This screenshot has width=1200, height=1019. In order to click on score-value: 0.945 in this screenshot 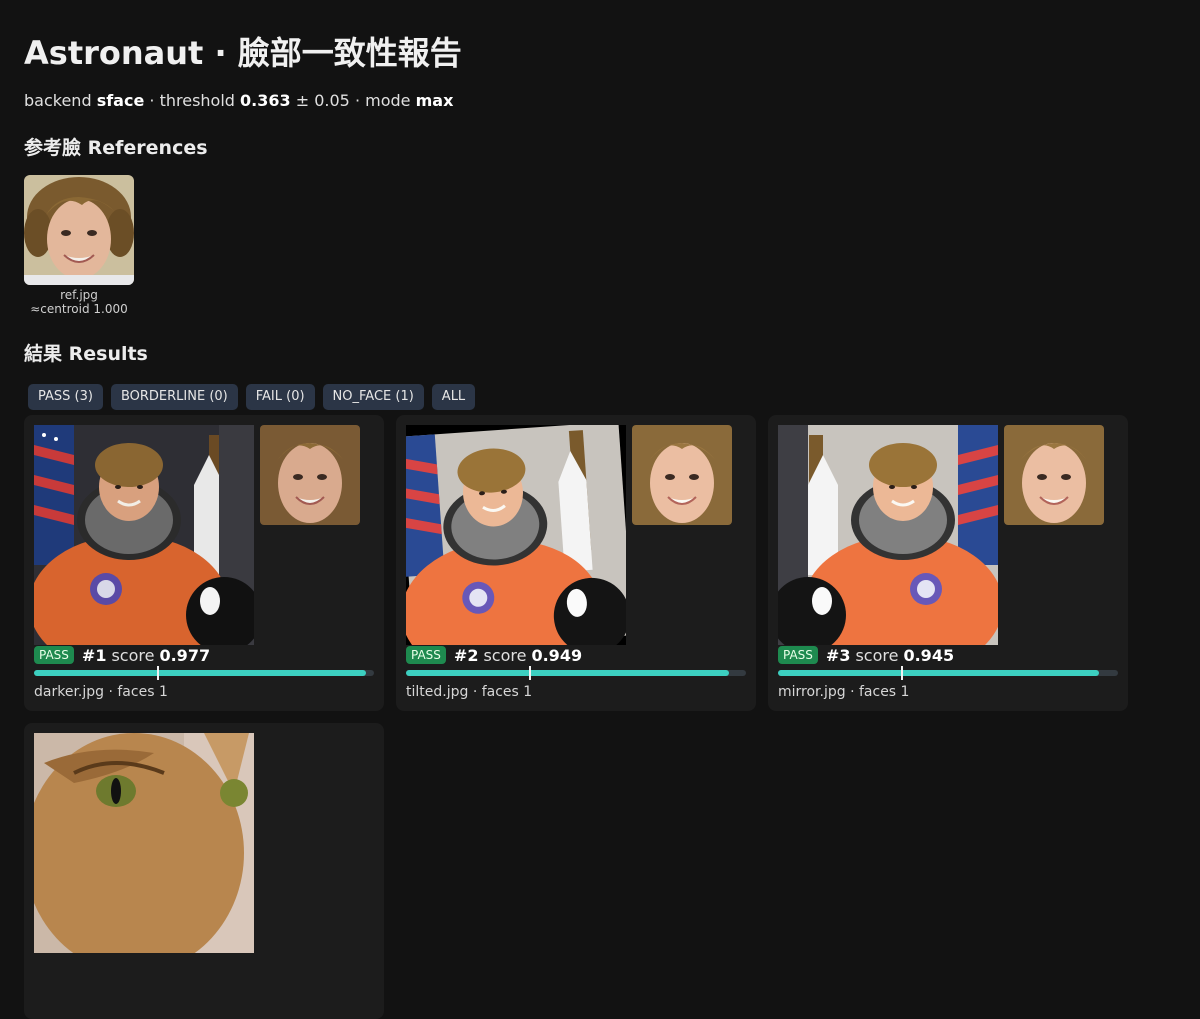, I will do `click(929, 655)`.